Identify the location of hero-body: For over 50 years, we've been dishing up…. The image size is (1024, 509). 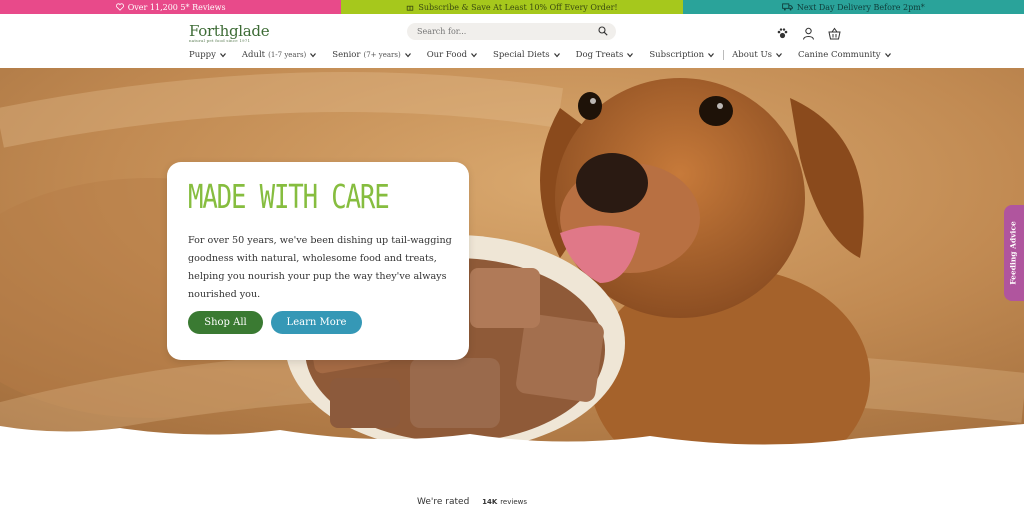
(320, 267).